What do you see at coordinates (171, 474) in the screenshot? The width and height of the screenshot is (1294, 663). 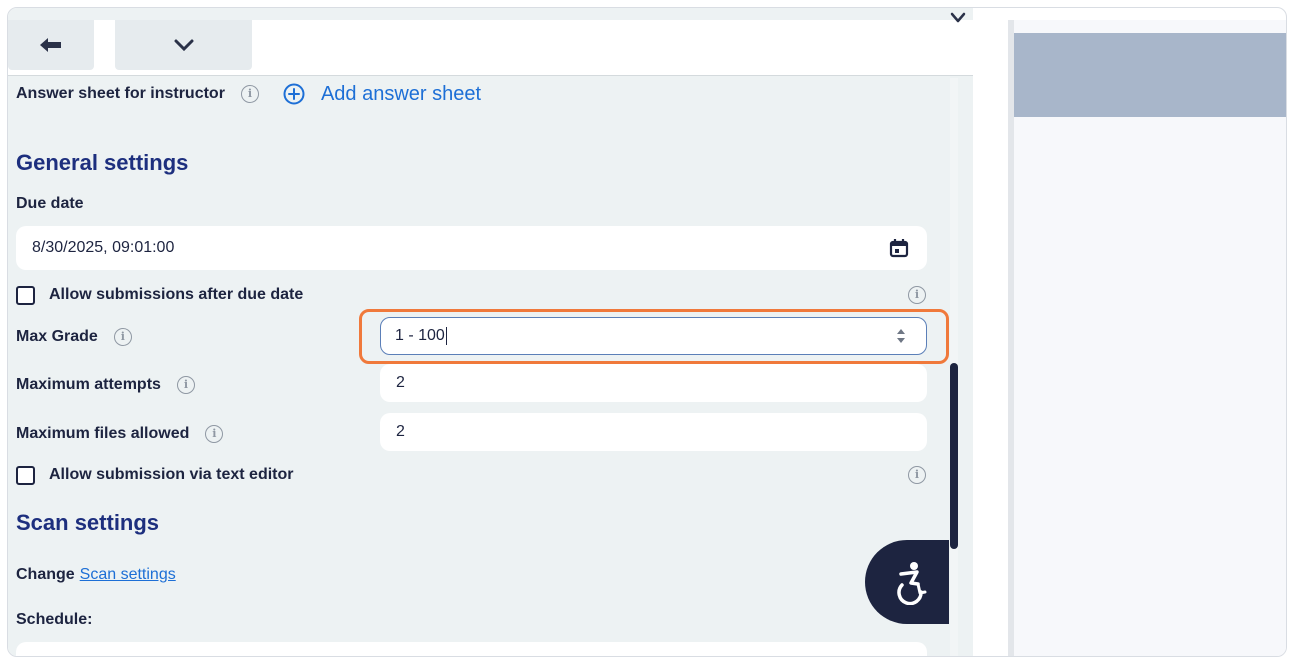 I see `text-editor-label: Allow submission via text editor` at bounding box center [171, 474].